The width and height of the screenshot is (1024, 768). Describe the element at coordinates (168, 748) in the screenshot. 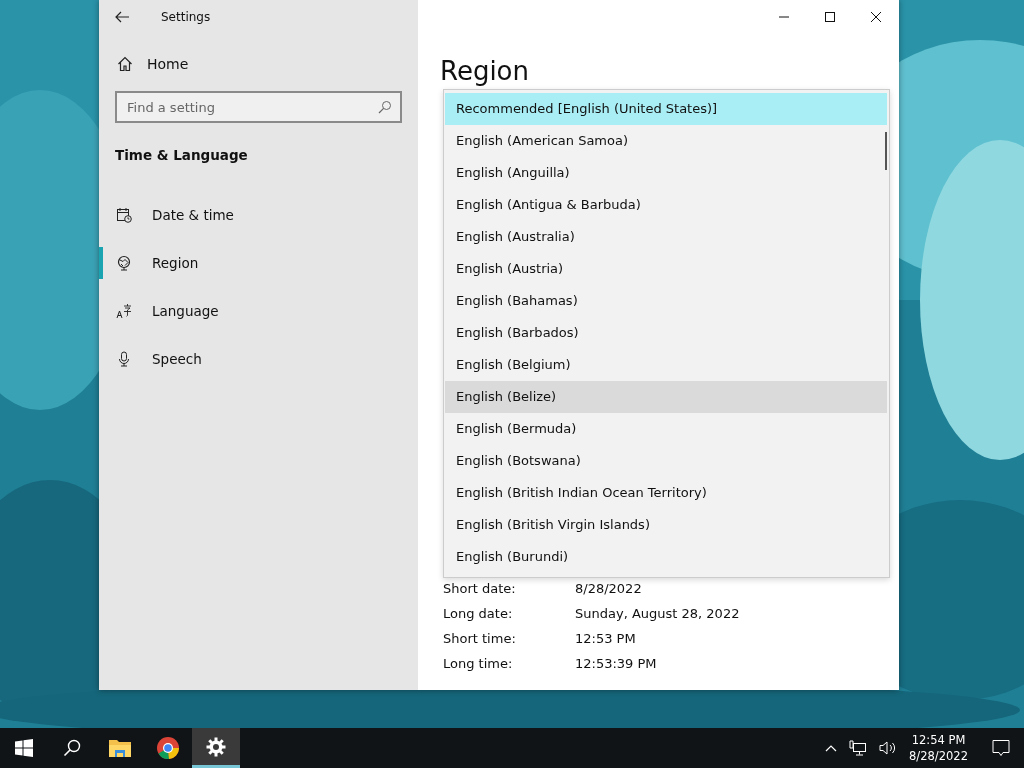

I see `browser-icon` at that location.